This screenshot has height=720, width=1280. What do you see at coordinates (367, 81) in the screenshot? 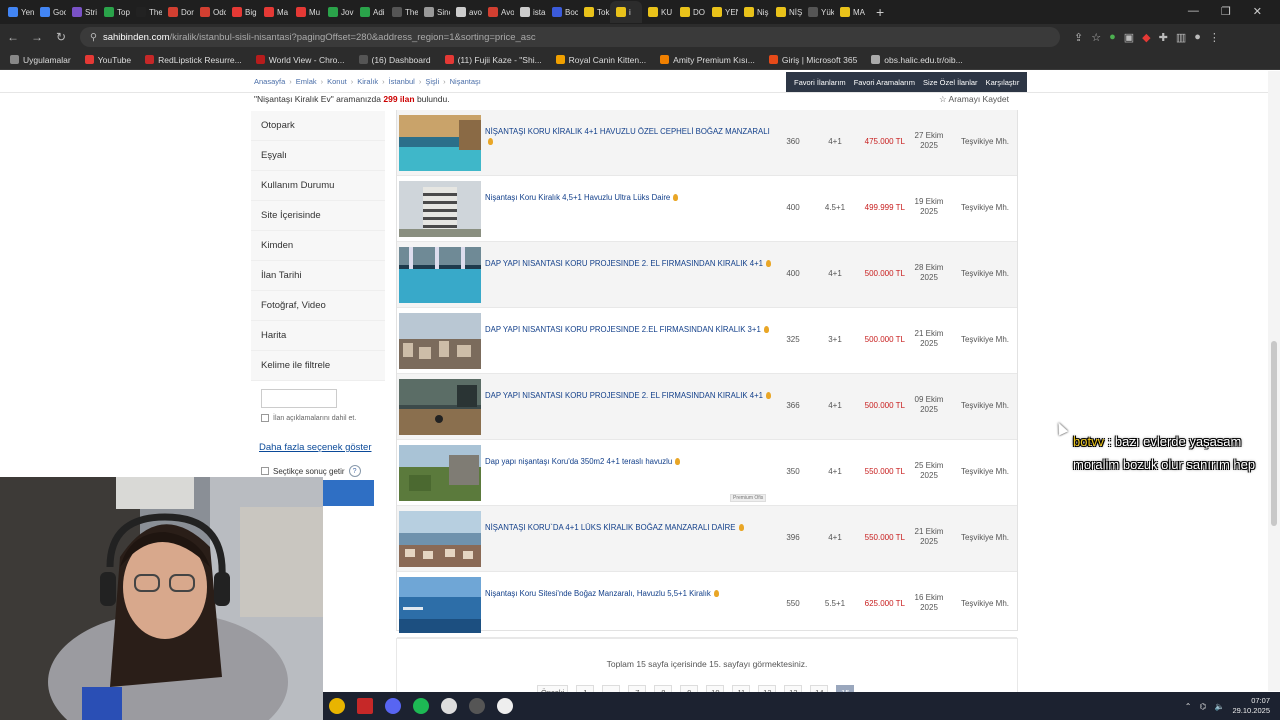
I see `breadcrumb-item: Kiralık` at bounding box center [367, 81].